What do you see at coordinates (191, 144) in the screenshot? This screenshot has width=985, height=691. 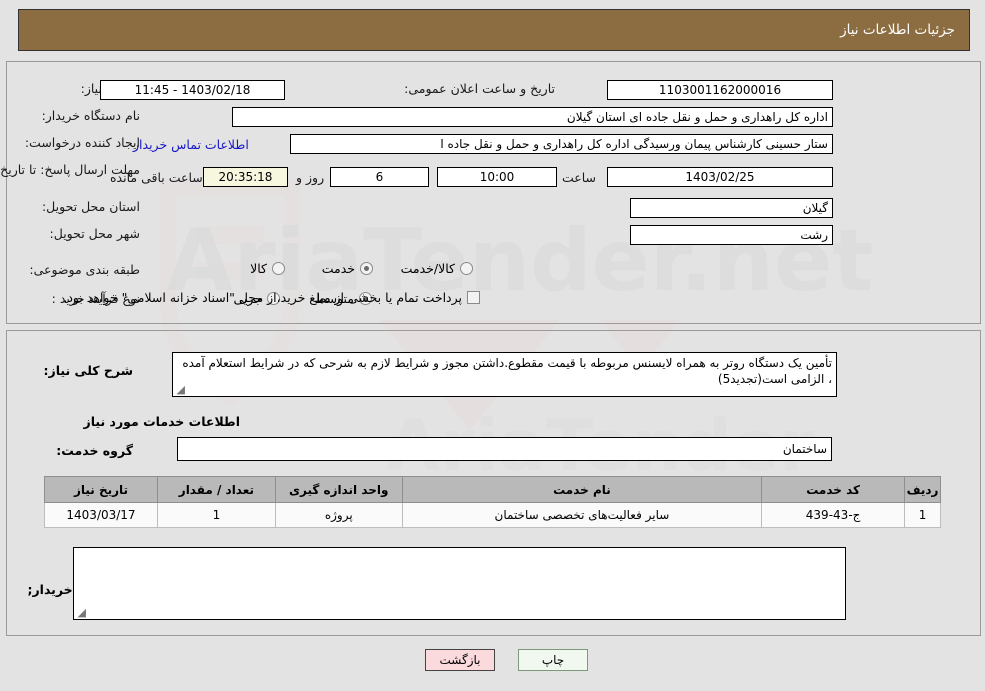 I see `buyer-contact-link: اطلاعات تماس خریدار` at bounding box center [191, 144].